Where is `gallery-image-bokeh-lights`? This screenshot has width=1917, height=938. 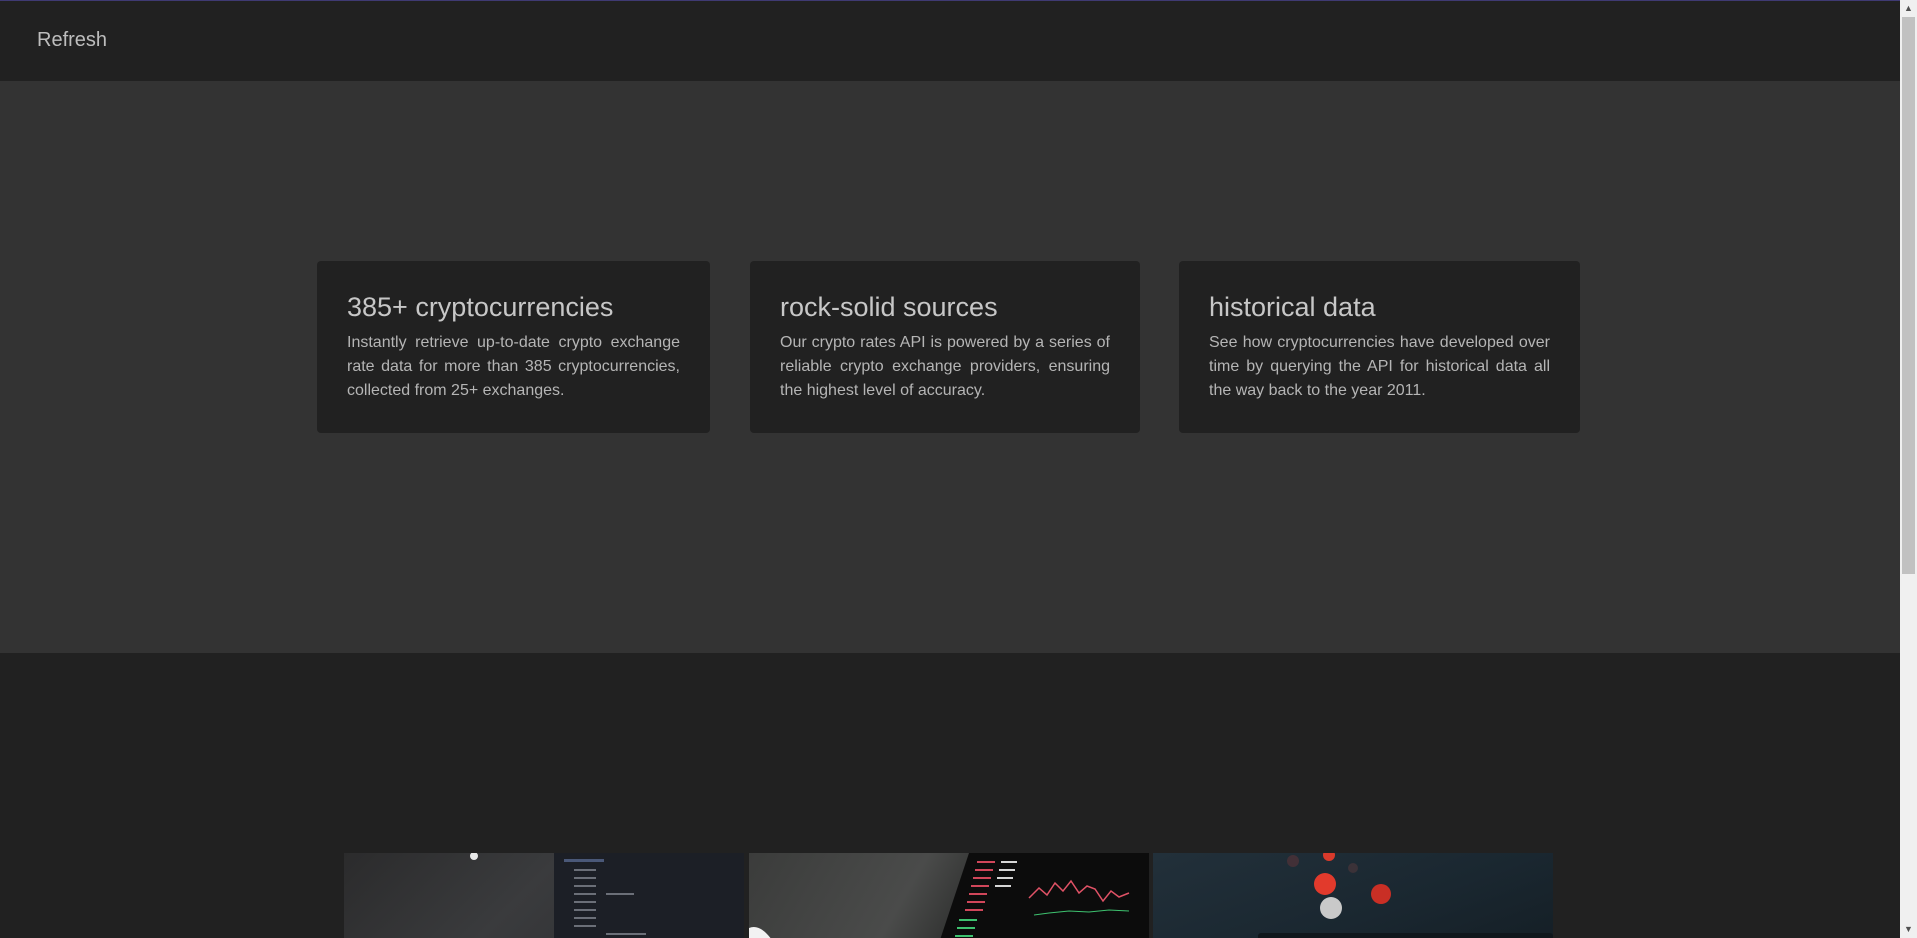
gallery-image-bokeh-lights is located at coordinates (1353, 895).